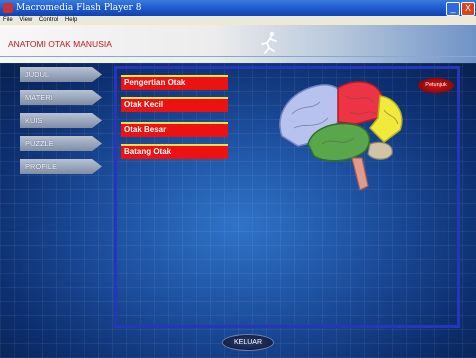 The image size is (476, 358). I want to click on topic-pengertian-otak: Pengertian Otak, so click(174, 82).